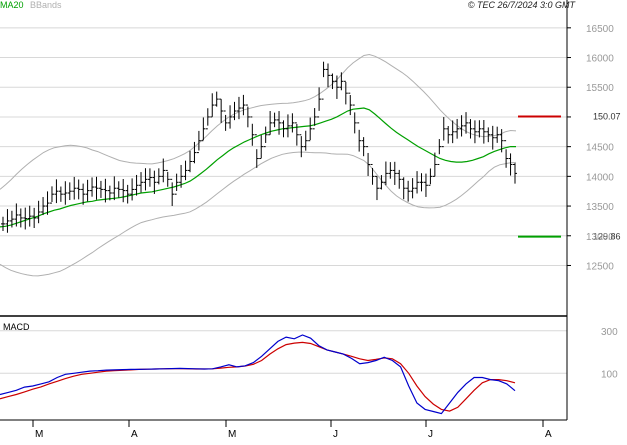  Describe the element at coordinates (600, 266) in the screenshot. I see `ytick-label-0: 12500` at that location.